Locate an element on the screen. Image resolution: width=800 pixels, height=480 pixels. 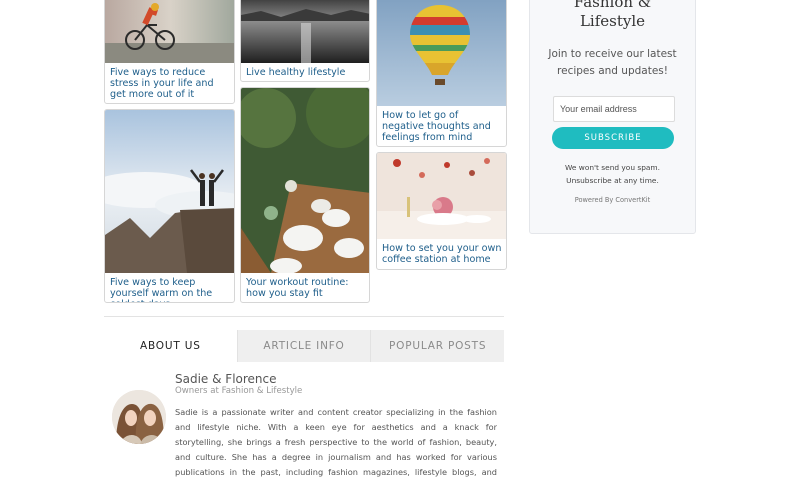
author-tabs: ABOUT US ARTICLE INFO POPULAR POSTS is located at coordinates (304, 346).